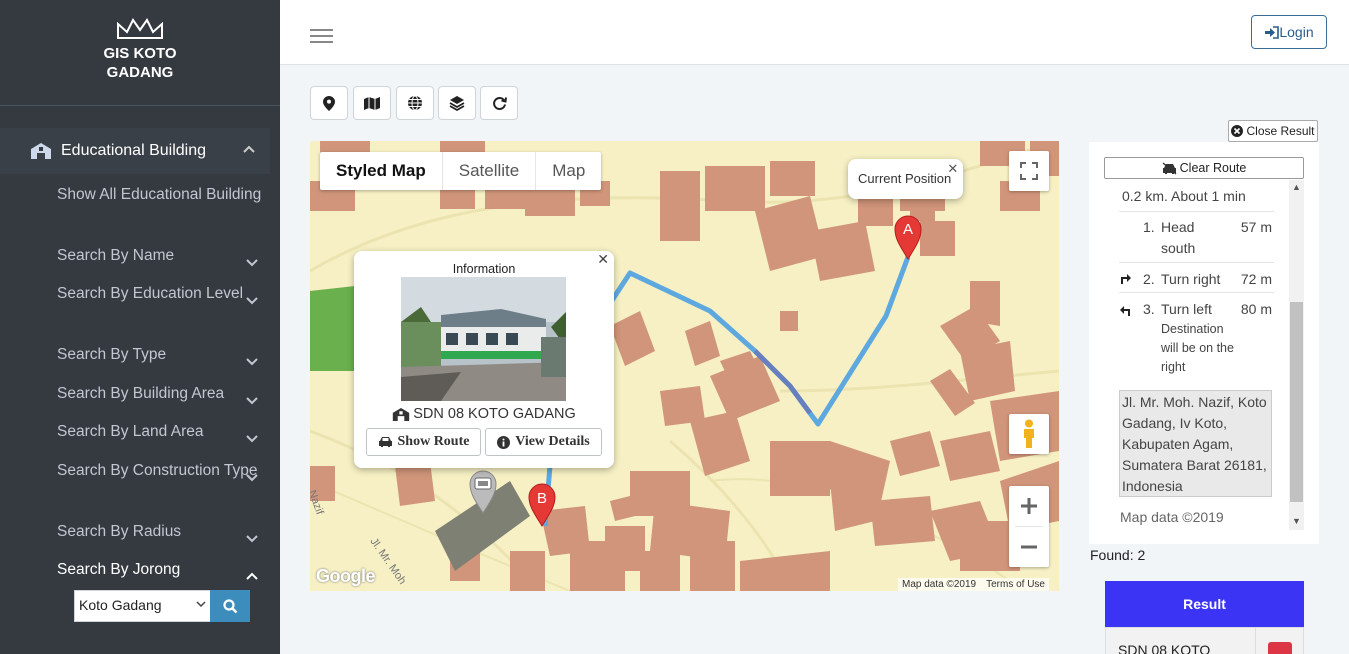 Image resolution: width=1349 pixels, height=654 pixels. Describe the element at coordinates (385, 442) in the screenshot. I see `car-icon` at that location.